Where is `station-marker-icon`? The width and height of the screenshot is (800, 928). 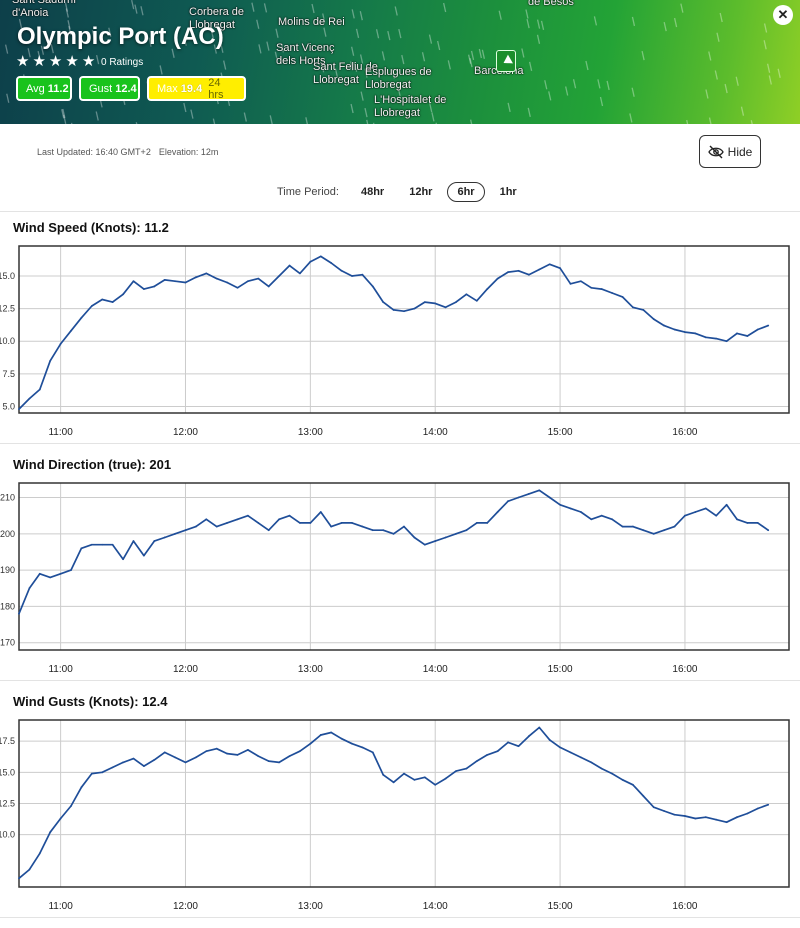
station-marker-icon is located at coordinates (506, 61).